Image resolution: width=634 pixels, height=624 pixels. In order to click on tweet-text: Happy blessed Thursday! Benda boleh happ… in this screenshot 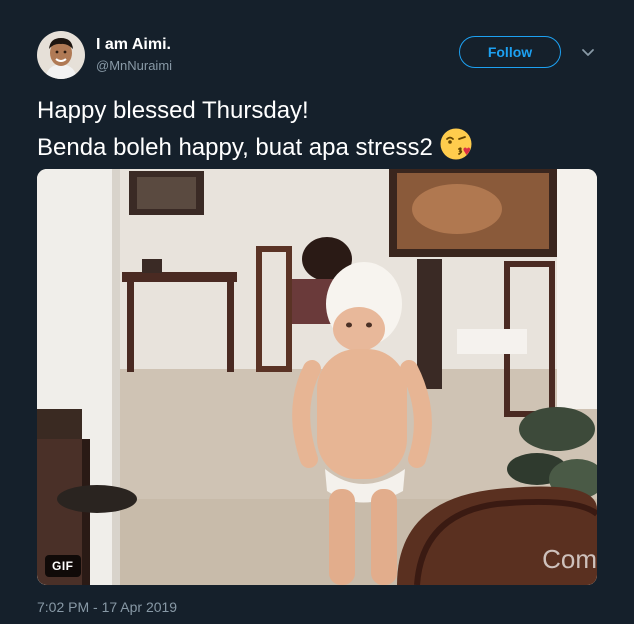, I will do `click(327, 129)`.